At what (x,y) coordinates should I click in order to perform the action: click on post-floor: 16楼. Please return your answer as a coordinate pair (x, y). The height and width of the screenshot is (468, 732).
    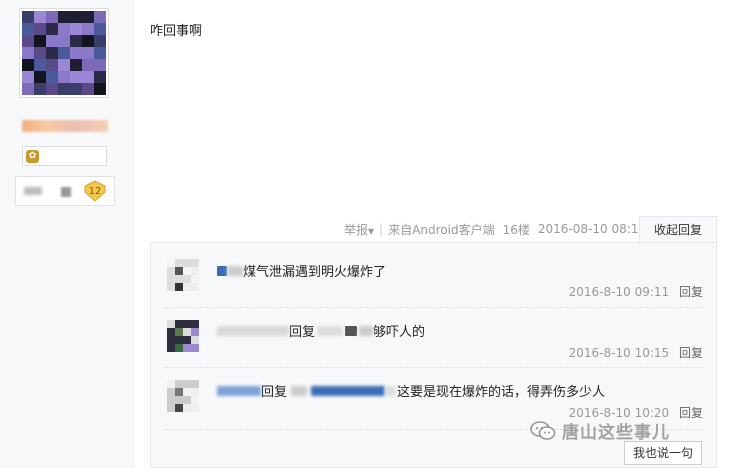
    Looking at the image, I should click on (516, 229).